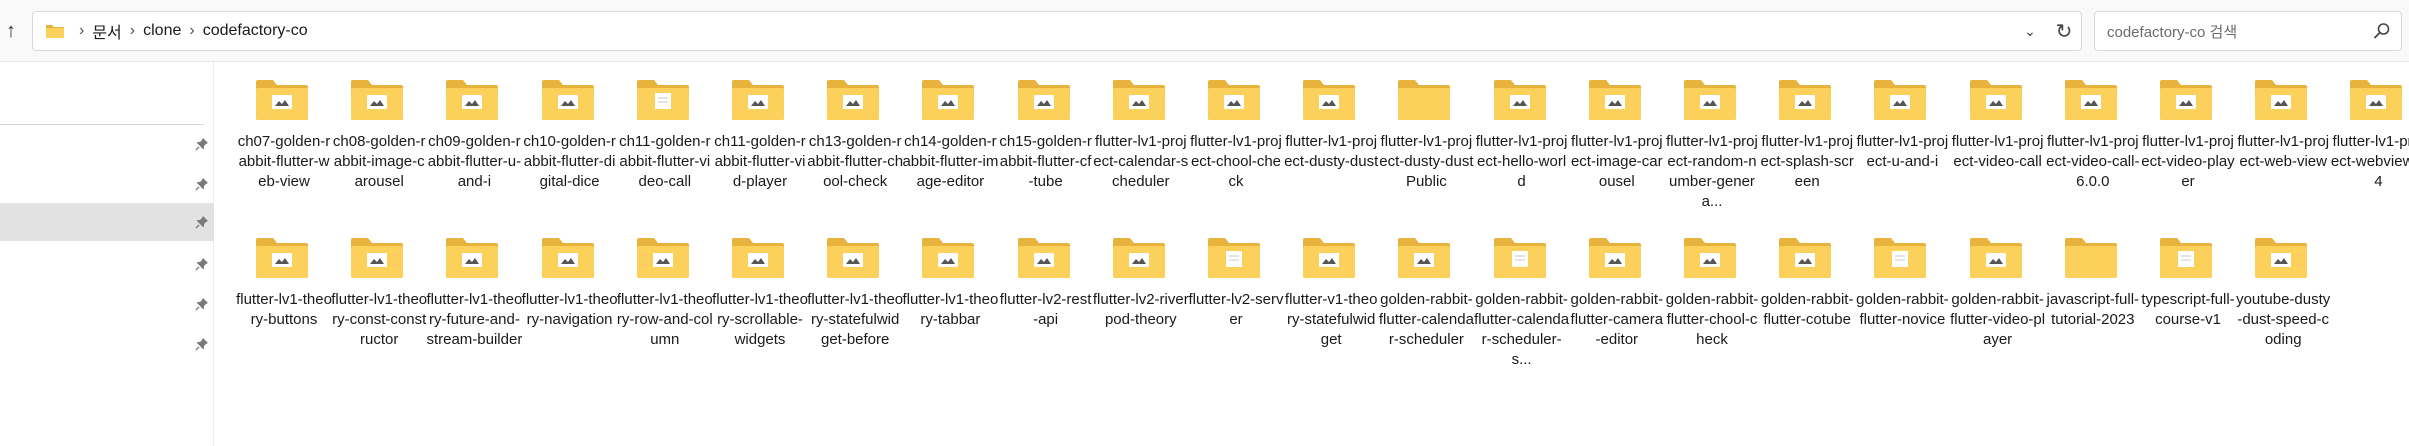 Image resolution: width=2409 pixels, height=446 pixels. I want to click on folder-item: flutter-lv2-server, so click(1236, 298).